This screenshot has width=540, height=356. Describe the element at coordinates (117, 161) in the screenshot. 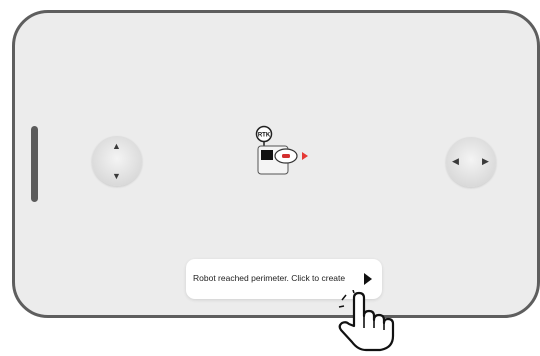

I see `left-joystick: ▲ ▼` at that location.